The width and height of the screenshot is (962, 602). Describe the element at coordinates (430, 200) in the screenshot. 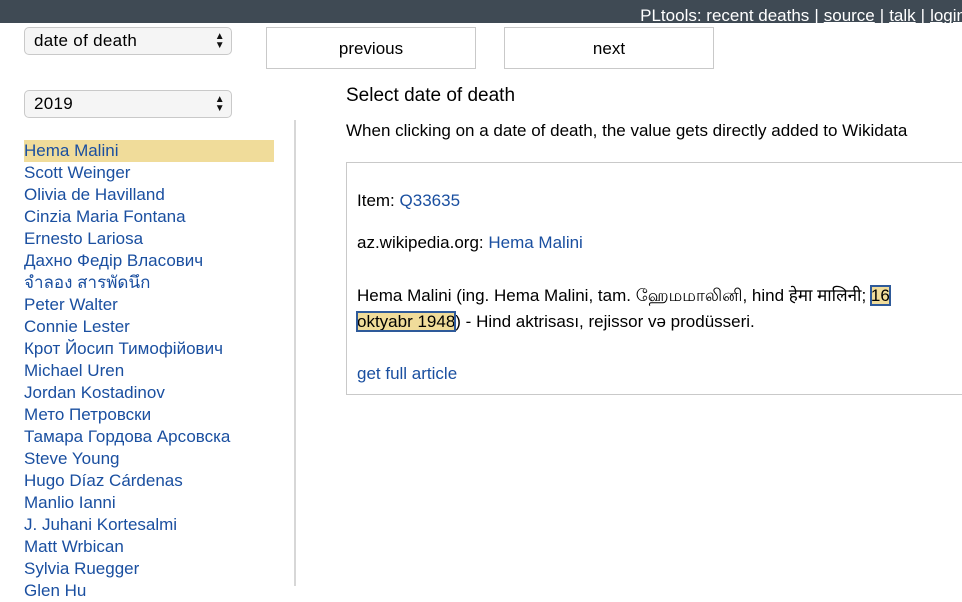

I see `item-id-link: Q33635` at that location.